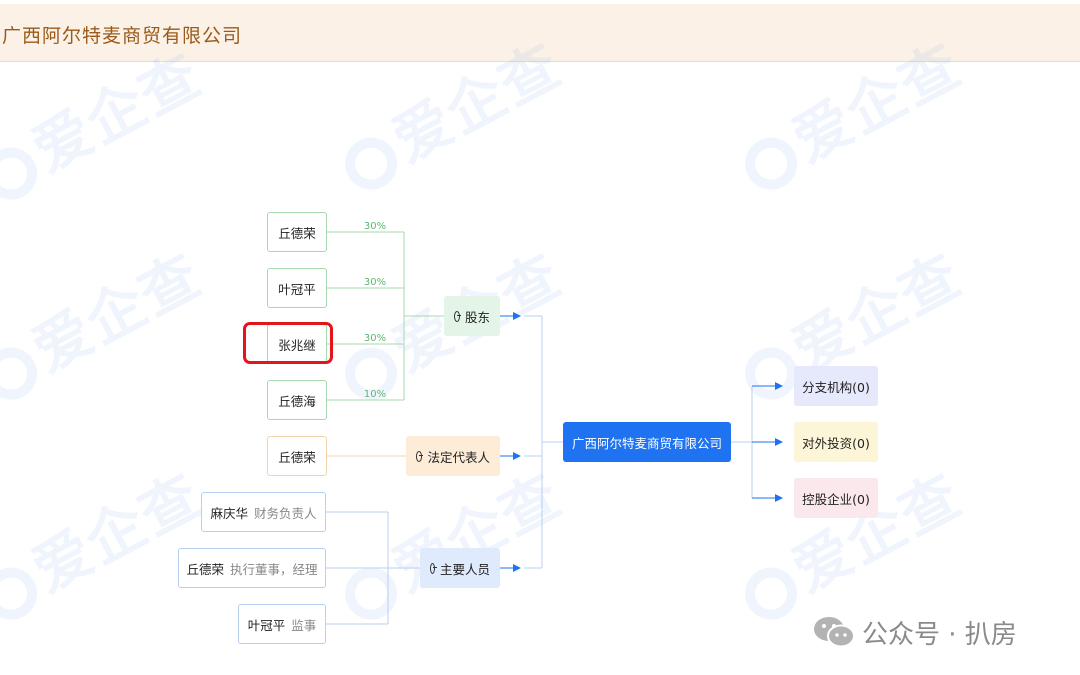 This screenshot has height=675, width=1080. What do you see at coordinates (297, 288) in the screenshot?
I see `shareholder-node: 叶冠平` at bounding box center [297, 288].